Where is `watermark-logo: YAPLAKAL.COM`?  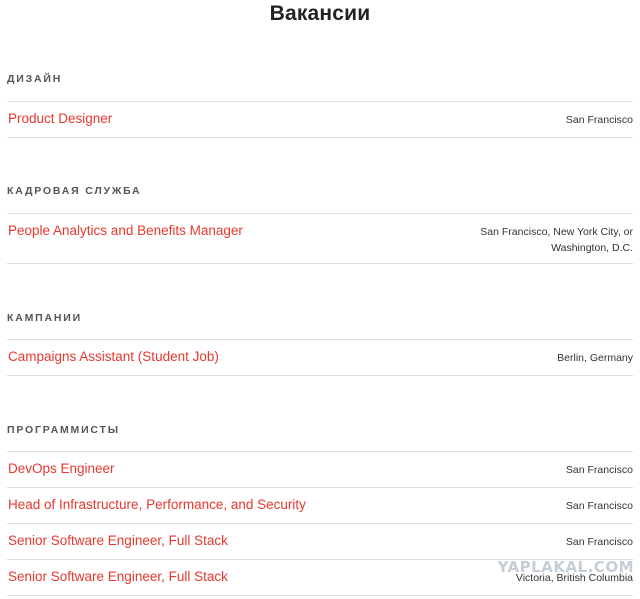
watermark-logo: YAPLAKAL.COM is located at coordinates (565, 567).